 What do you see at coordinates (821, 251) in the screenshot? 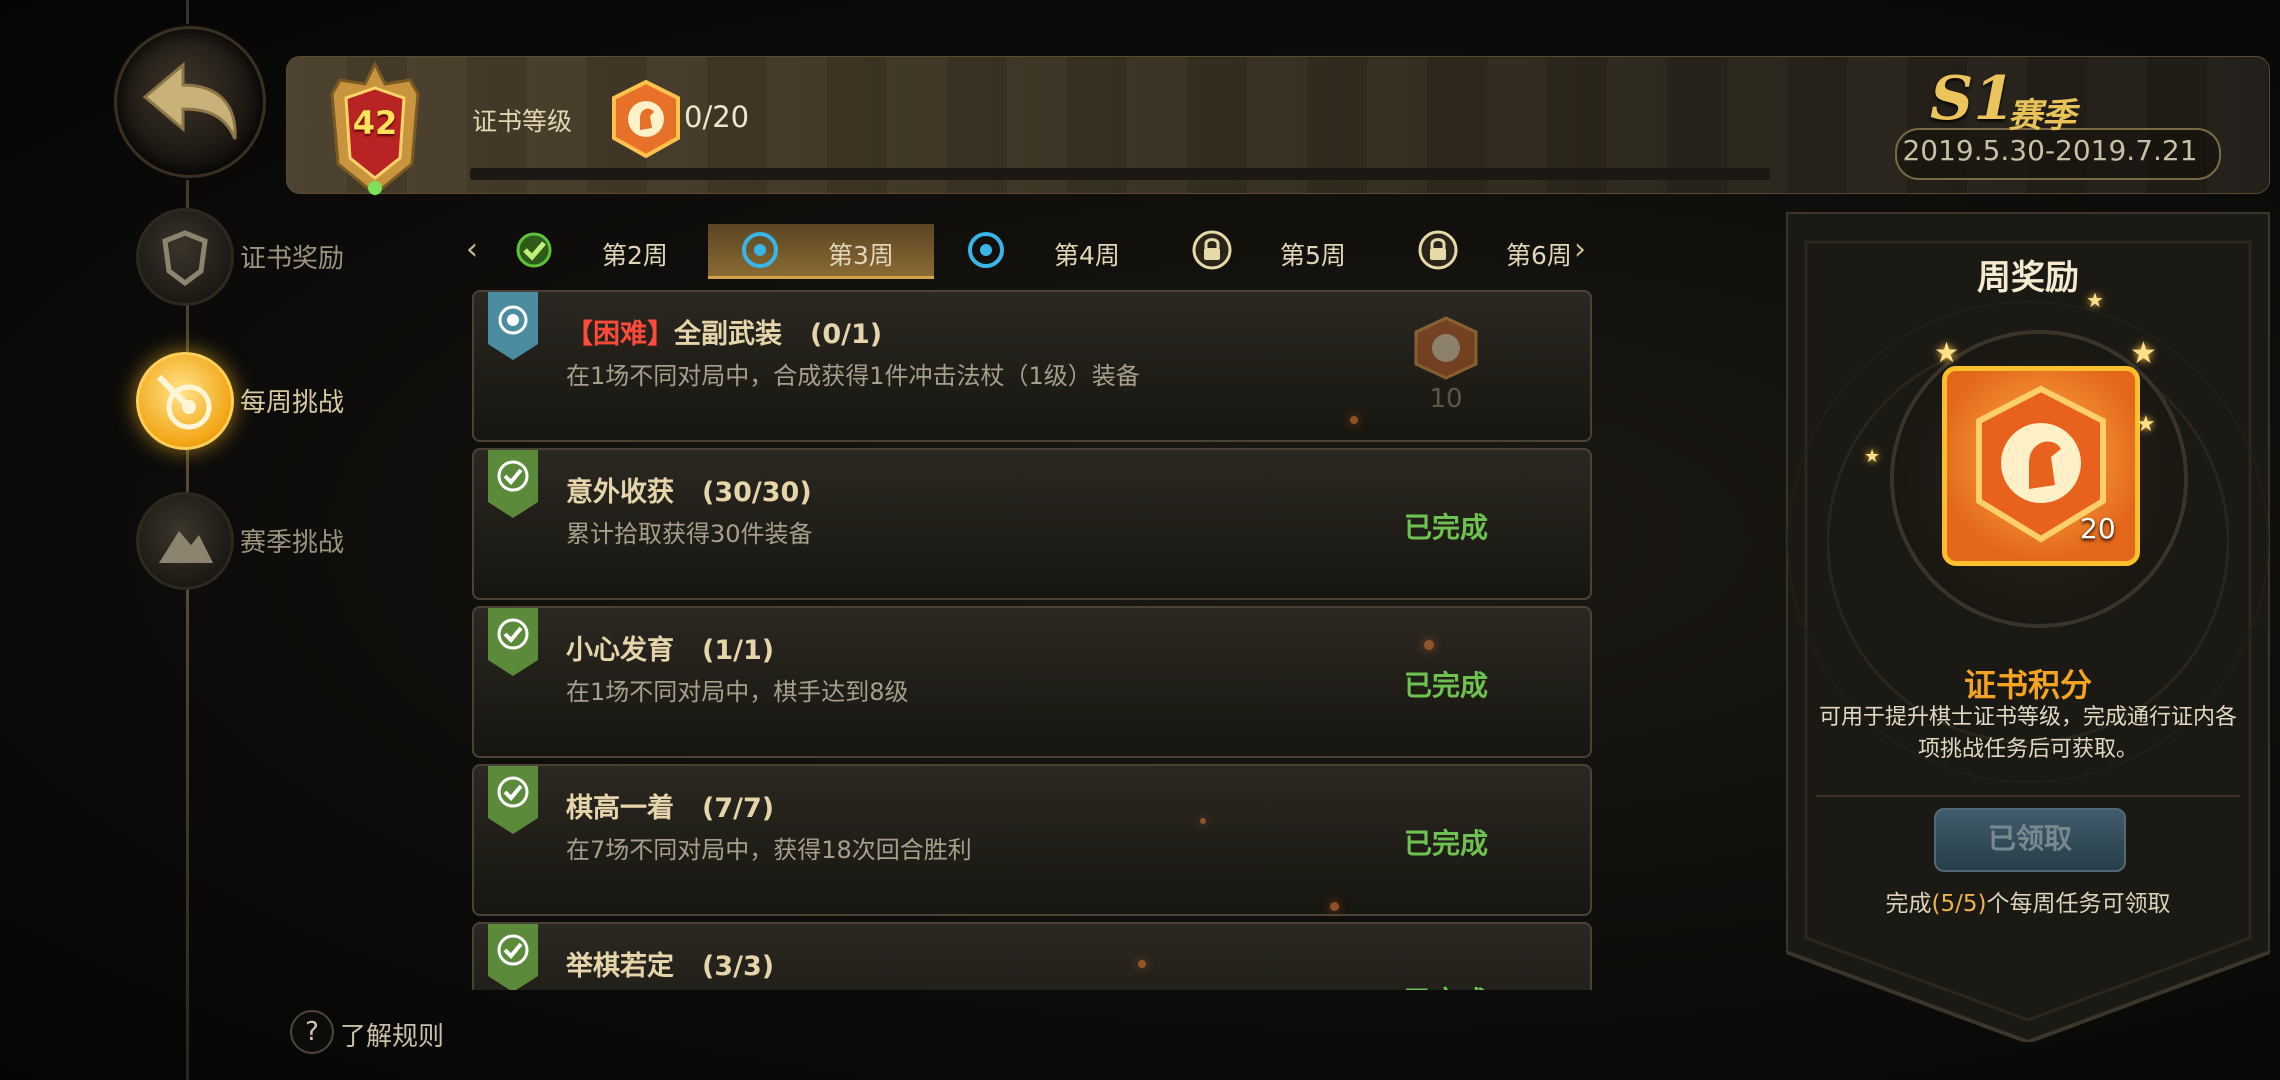
I see `tab-week-3: 第3周` at bounding box center [821, 251].